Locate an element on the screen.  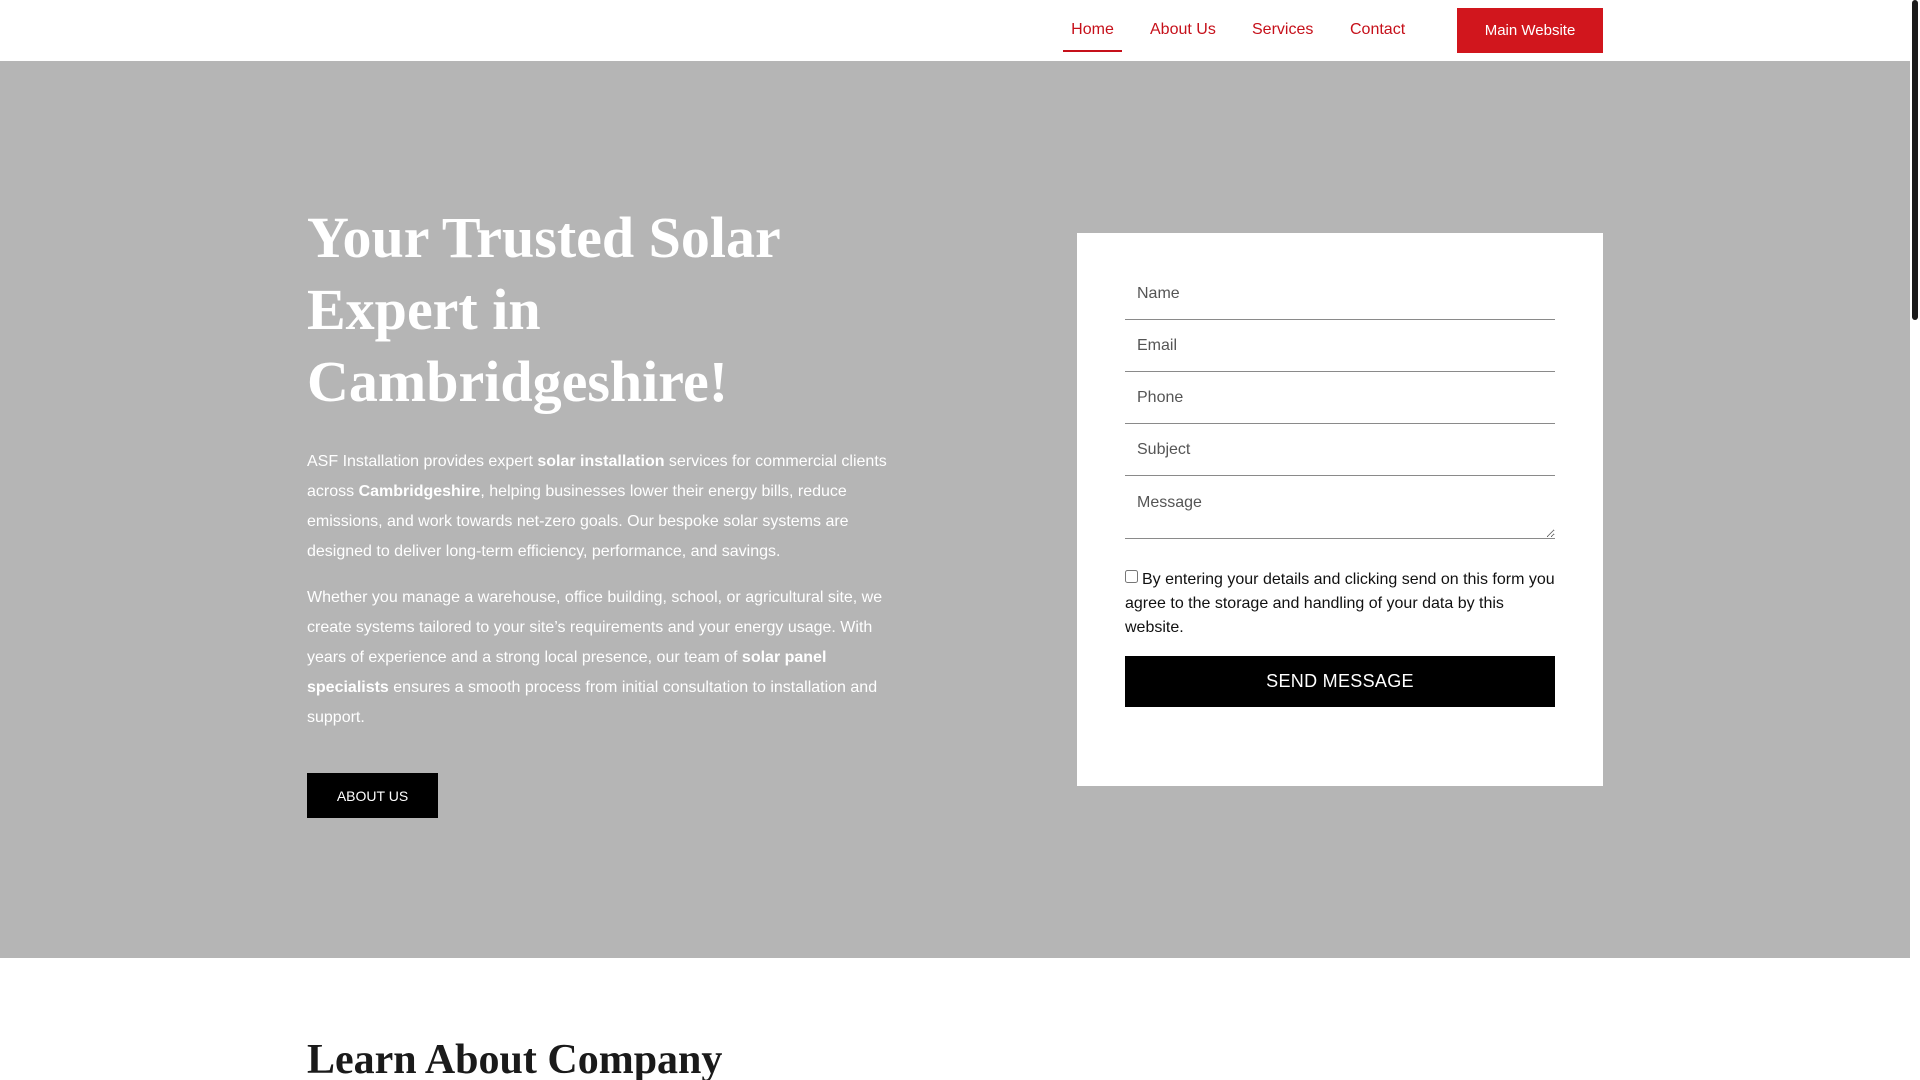
message-field is located at coordinates (1340, 507).